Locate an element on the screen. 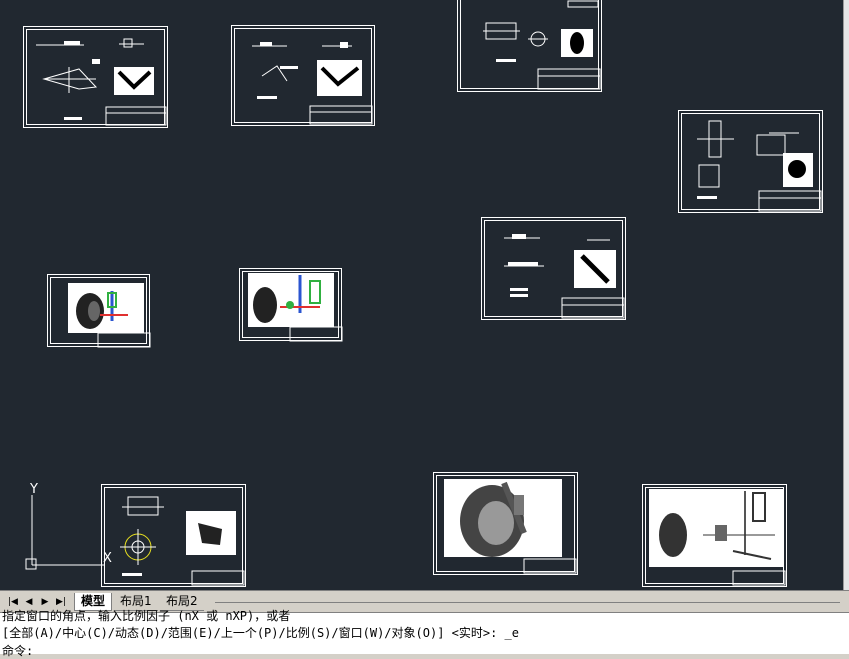 Image resolution: width=849 pixels, height=659 pixels. horizontal-scrollbar is located at coordinates (527, 602).